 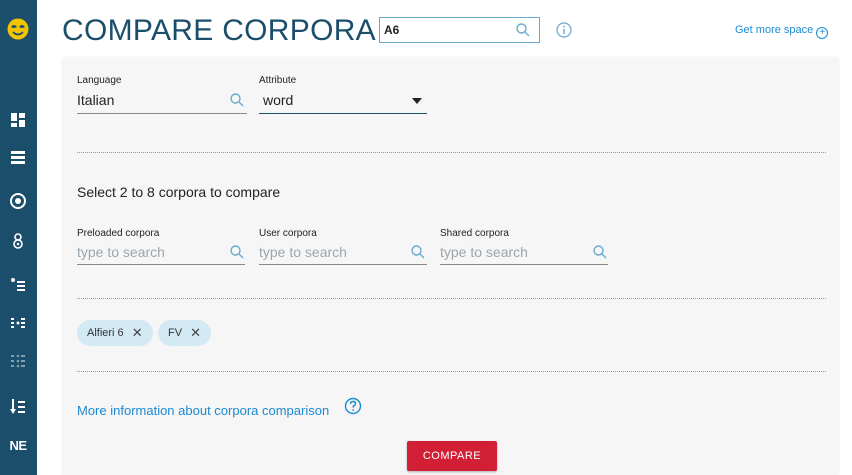 What do you see at coordinates (184, 333) in the screenshot?
I see `corpus-chip: FV ✕` at bounding box center [184, 333].